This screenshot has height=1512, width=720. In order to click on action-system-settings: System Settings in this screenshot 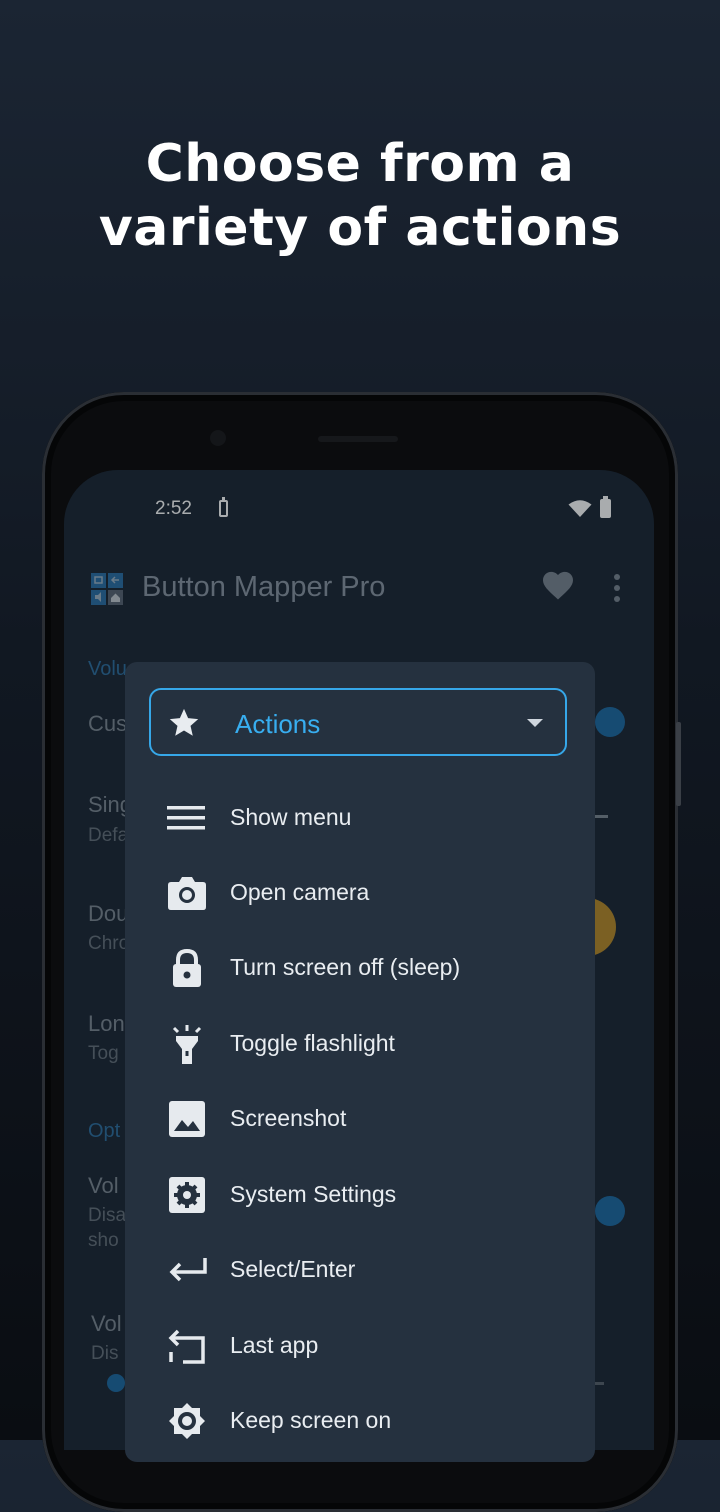, I will do `click(360, 1194)`.